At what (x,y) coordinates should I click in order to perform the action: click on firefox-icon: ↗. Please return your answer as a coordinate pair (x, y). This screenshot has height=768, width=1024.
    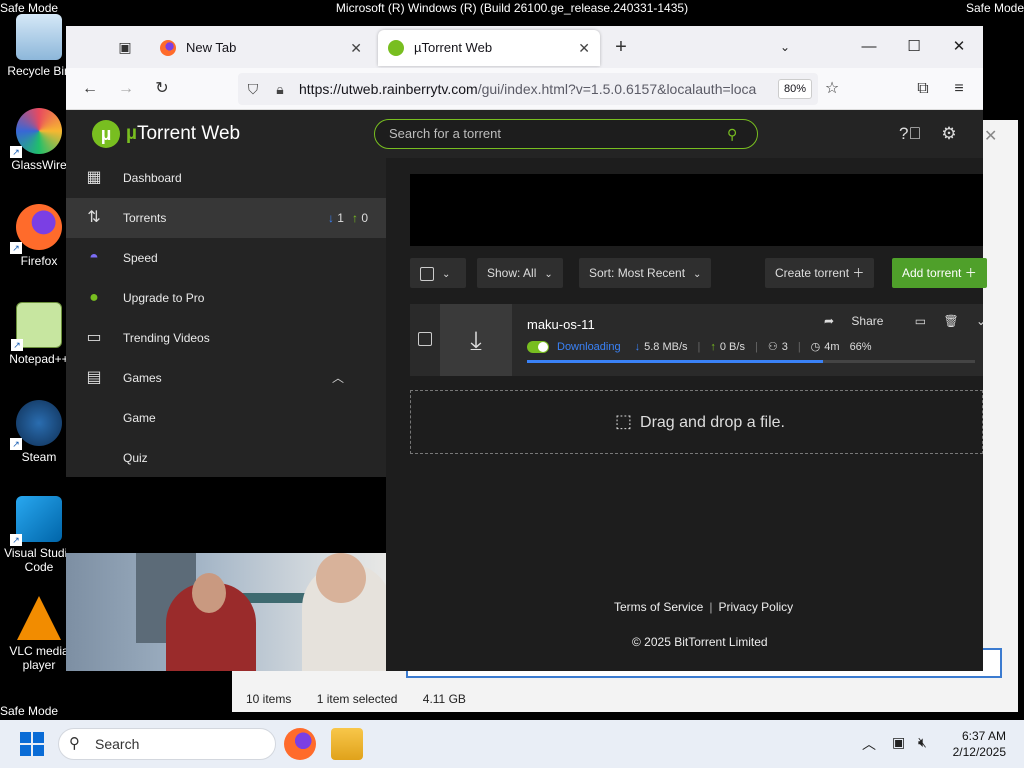
    Looking at the image, I should click on (36, 229).